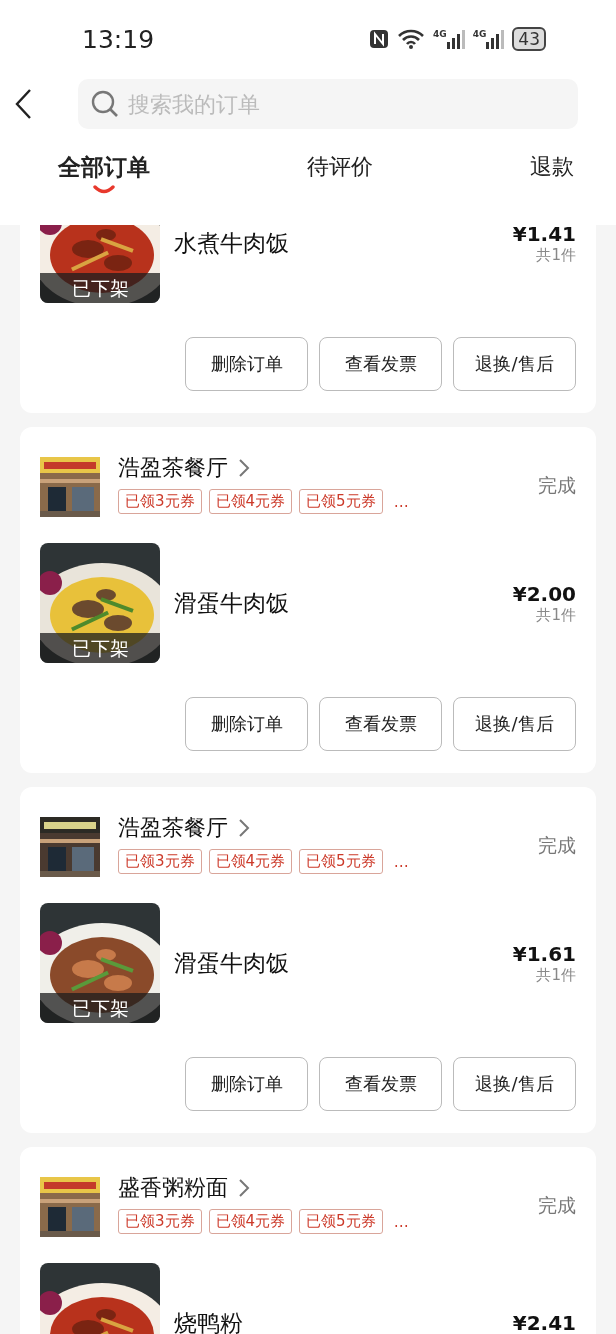  Describe the element at coordinates (544, 233) in the screenshot. I see `item-price: ¥1.41` at that location.